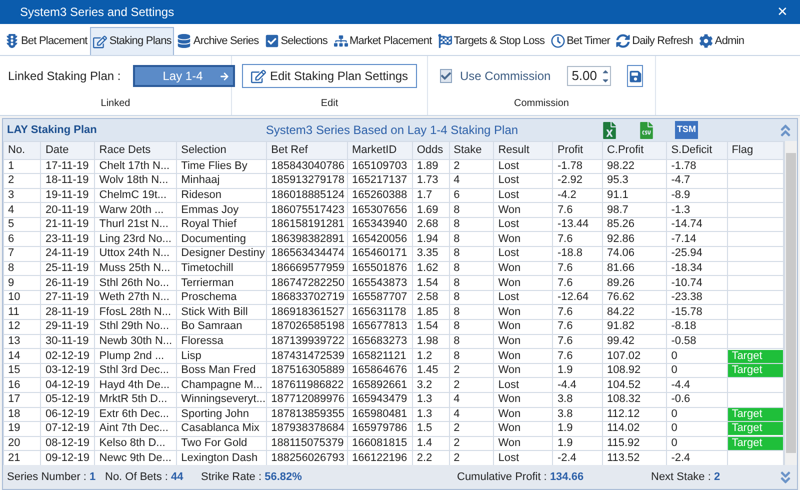  What do you see at coordinates (491, 41) in the screenshot?
I see `tab: Targets & Stop Loss` at bounding box center [491, 41].